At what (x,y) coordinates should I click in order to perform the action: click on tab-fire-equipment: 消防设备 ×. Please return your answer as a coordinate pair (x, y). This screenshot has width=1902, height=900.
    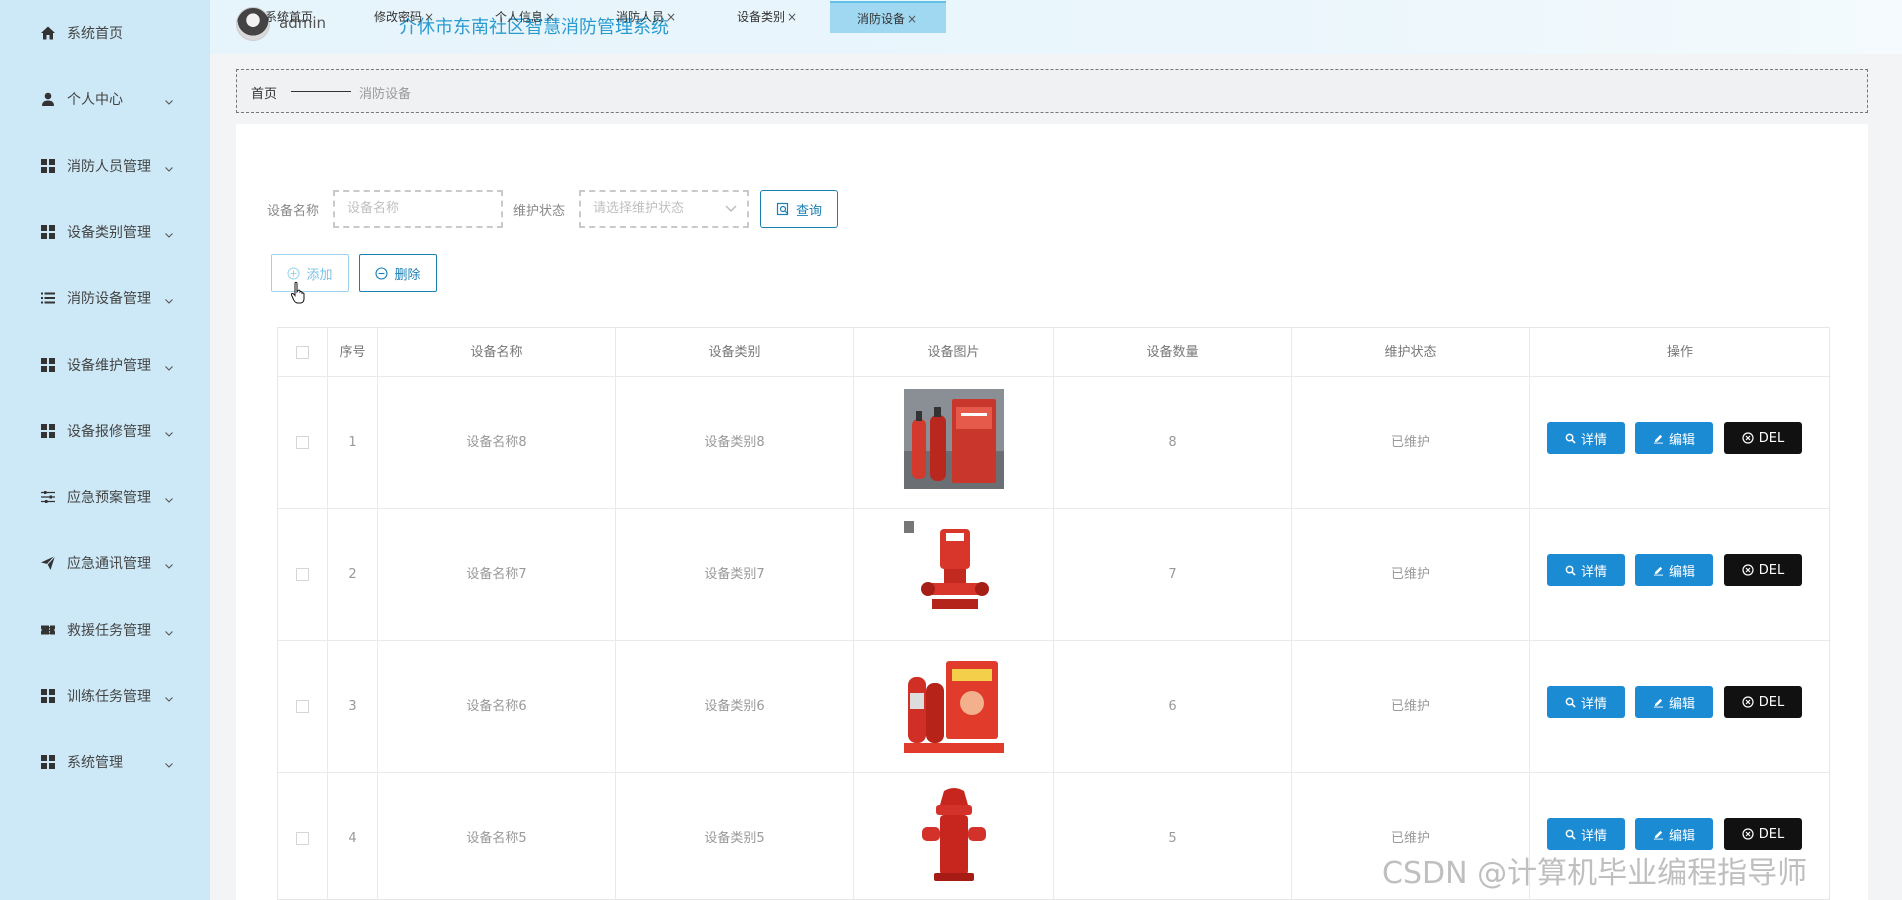
    Looking at the image, I should click on (888, 17).